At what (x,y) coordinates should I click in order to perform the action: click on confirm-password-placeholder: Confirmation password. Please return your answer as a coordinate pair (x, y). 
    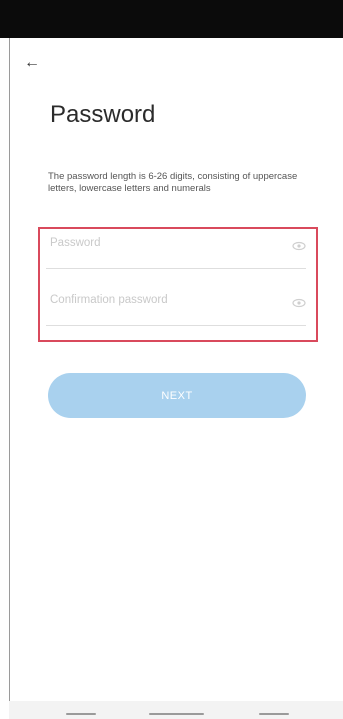
    Looking at the image, I should click on (109, 300).